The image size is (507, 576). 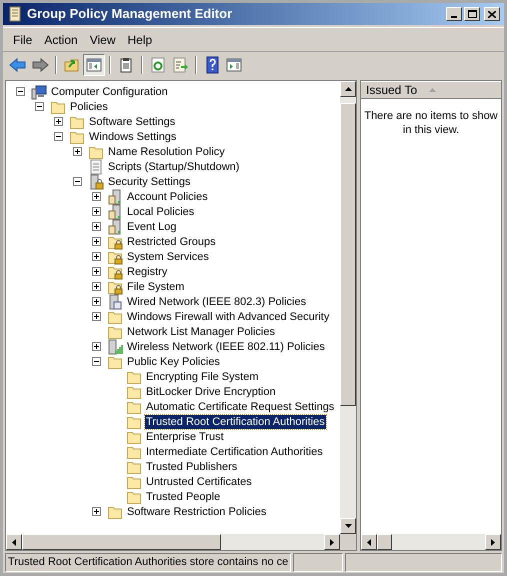 I want to click on menu-item: Help, so click(x=140, y=40).